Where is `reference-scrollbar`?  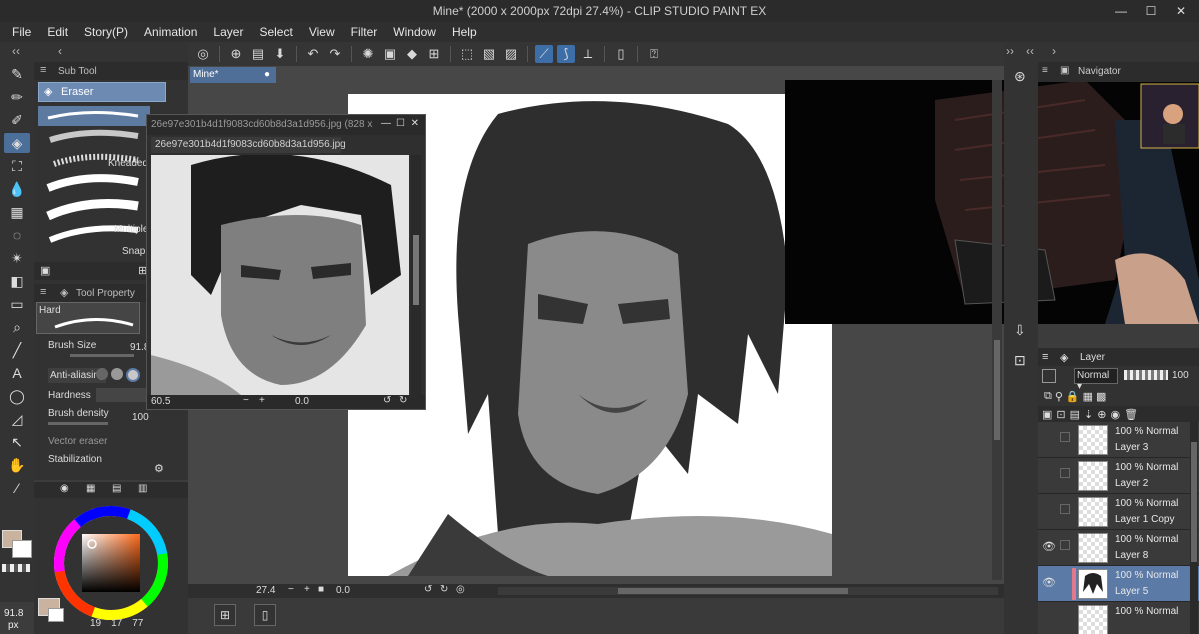 reference-scrollbar is located at coordinates (416, 275).